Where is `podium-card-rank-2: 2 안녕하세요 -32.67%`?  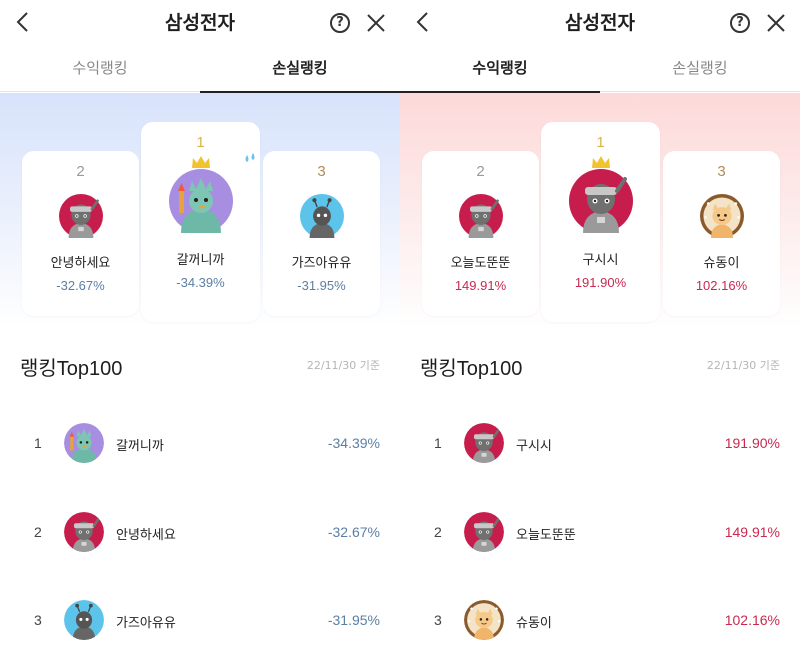 podium-card-rank-2: 2 안녕하세요 -32.67% is located at coordinates (80, 233).